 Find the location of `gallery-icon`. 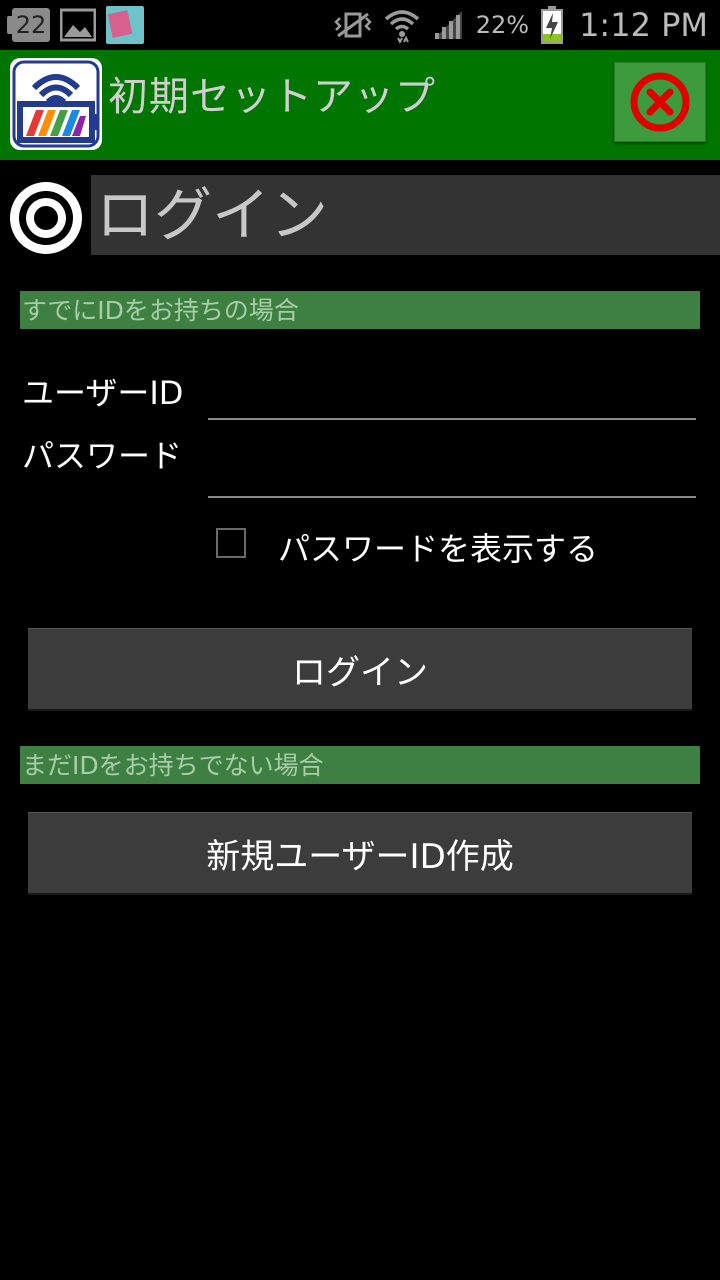

gallery-icon is located at coordinates (78, 25).